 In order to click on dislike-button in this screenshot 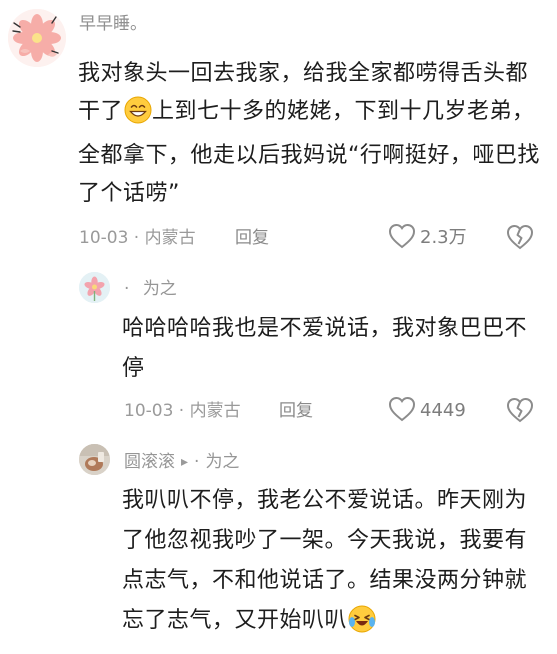, I will do `click(520, 239)`.